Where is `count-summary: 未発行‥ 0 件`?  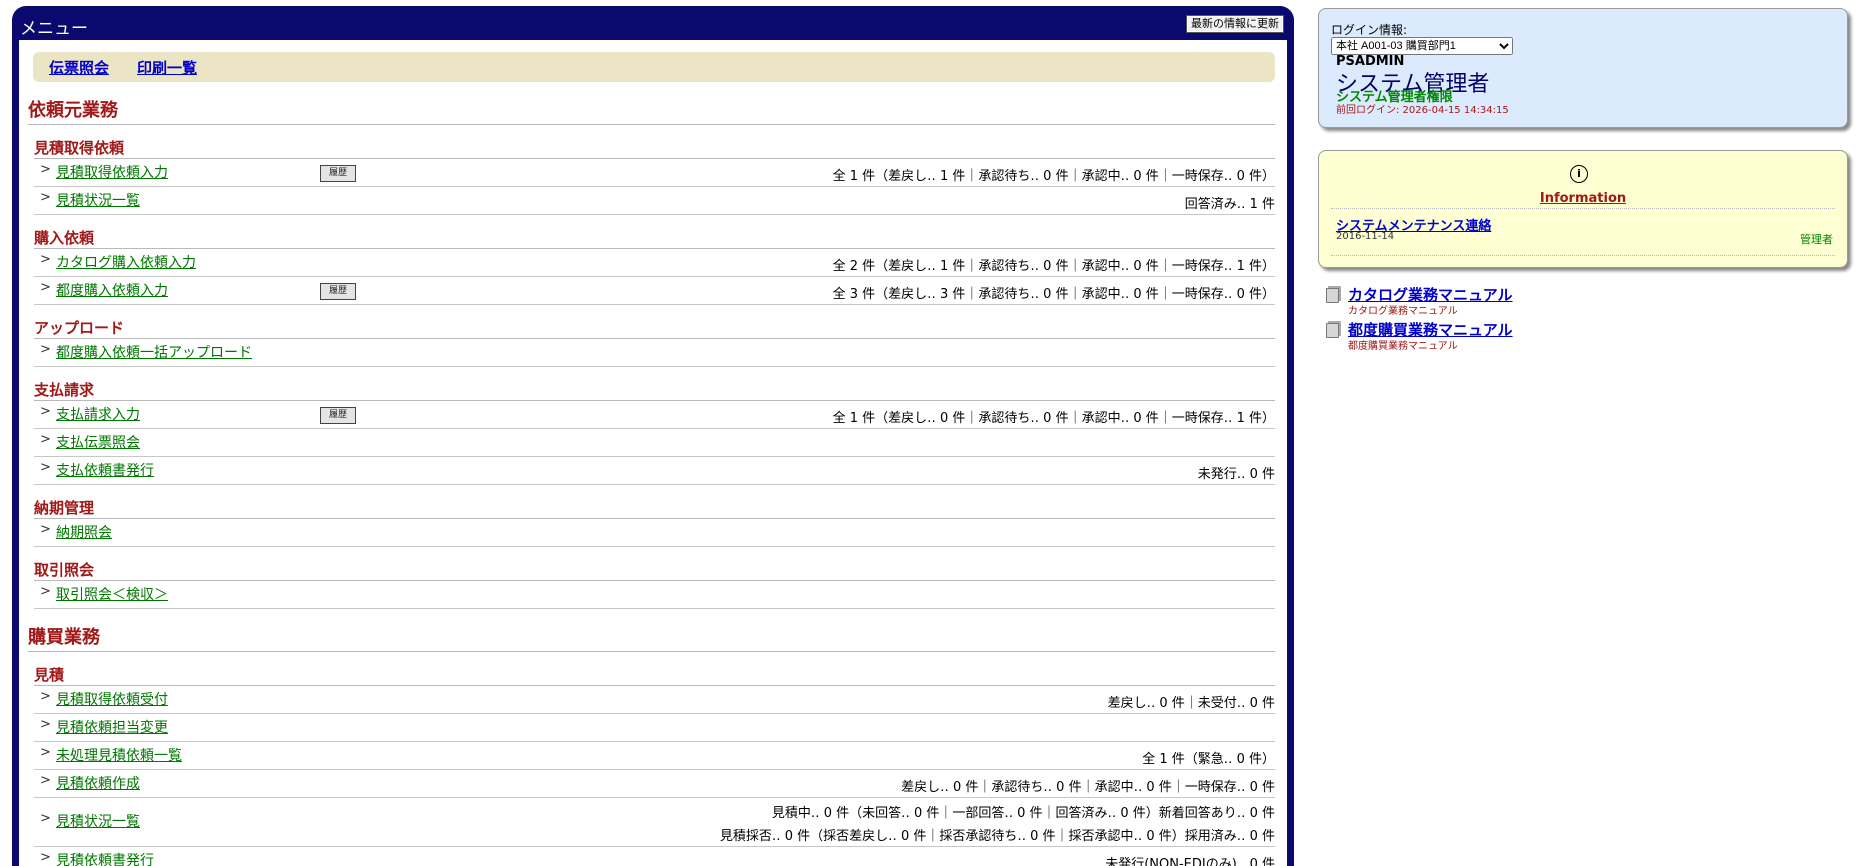
count-summary: 未発行‥ 0 件 is located at coordinates (1236, 472).